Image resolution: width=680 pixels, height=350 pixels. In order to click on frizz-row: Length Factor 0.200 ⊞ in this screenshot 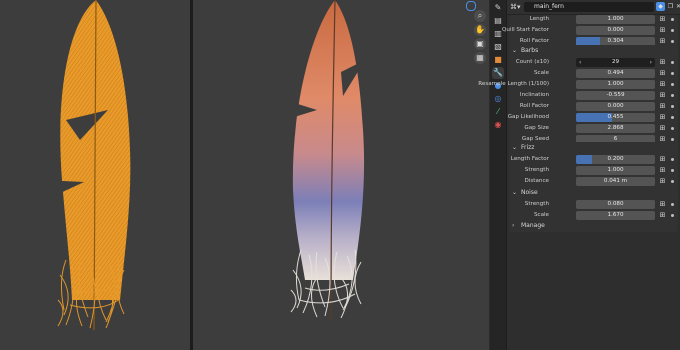, I will do `click(593, 159)`.